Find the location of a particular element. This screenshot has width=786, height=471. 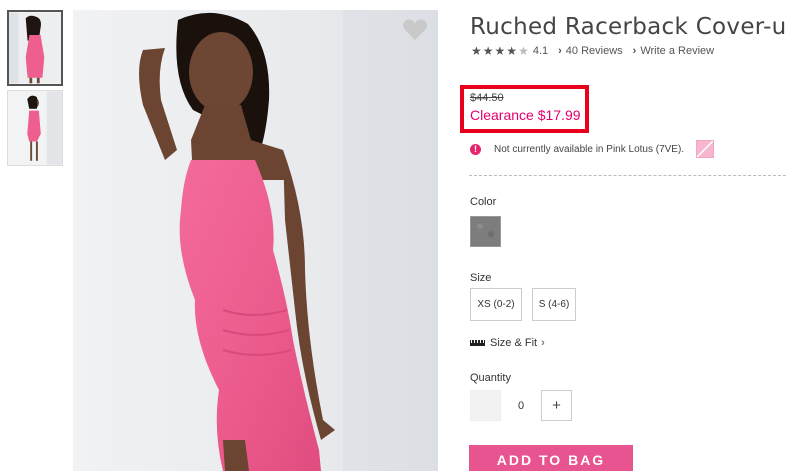

thumbnail-side-image is located at coordinates (35, 128).